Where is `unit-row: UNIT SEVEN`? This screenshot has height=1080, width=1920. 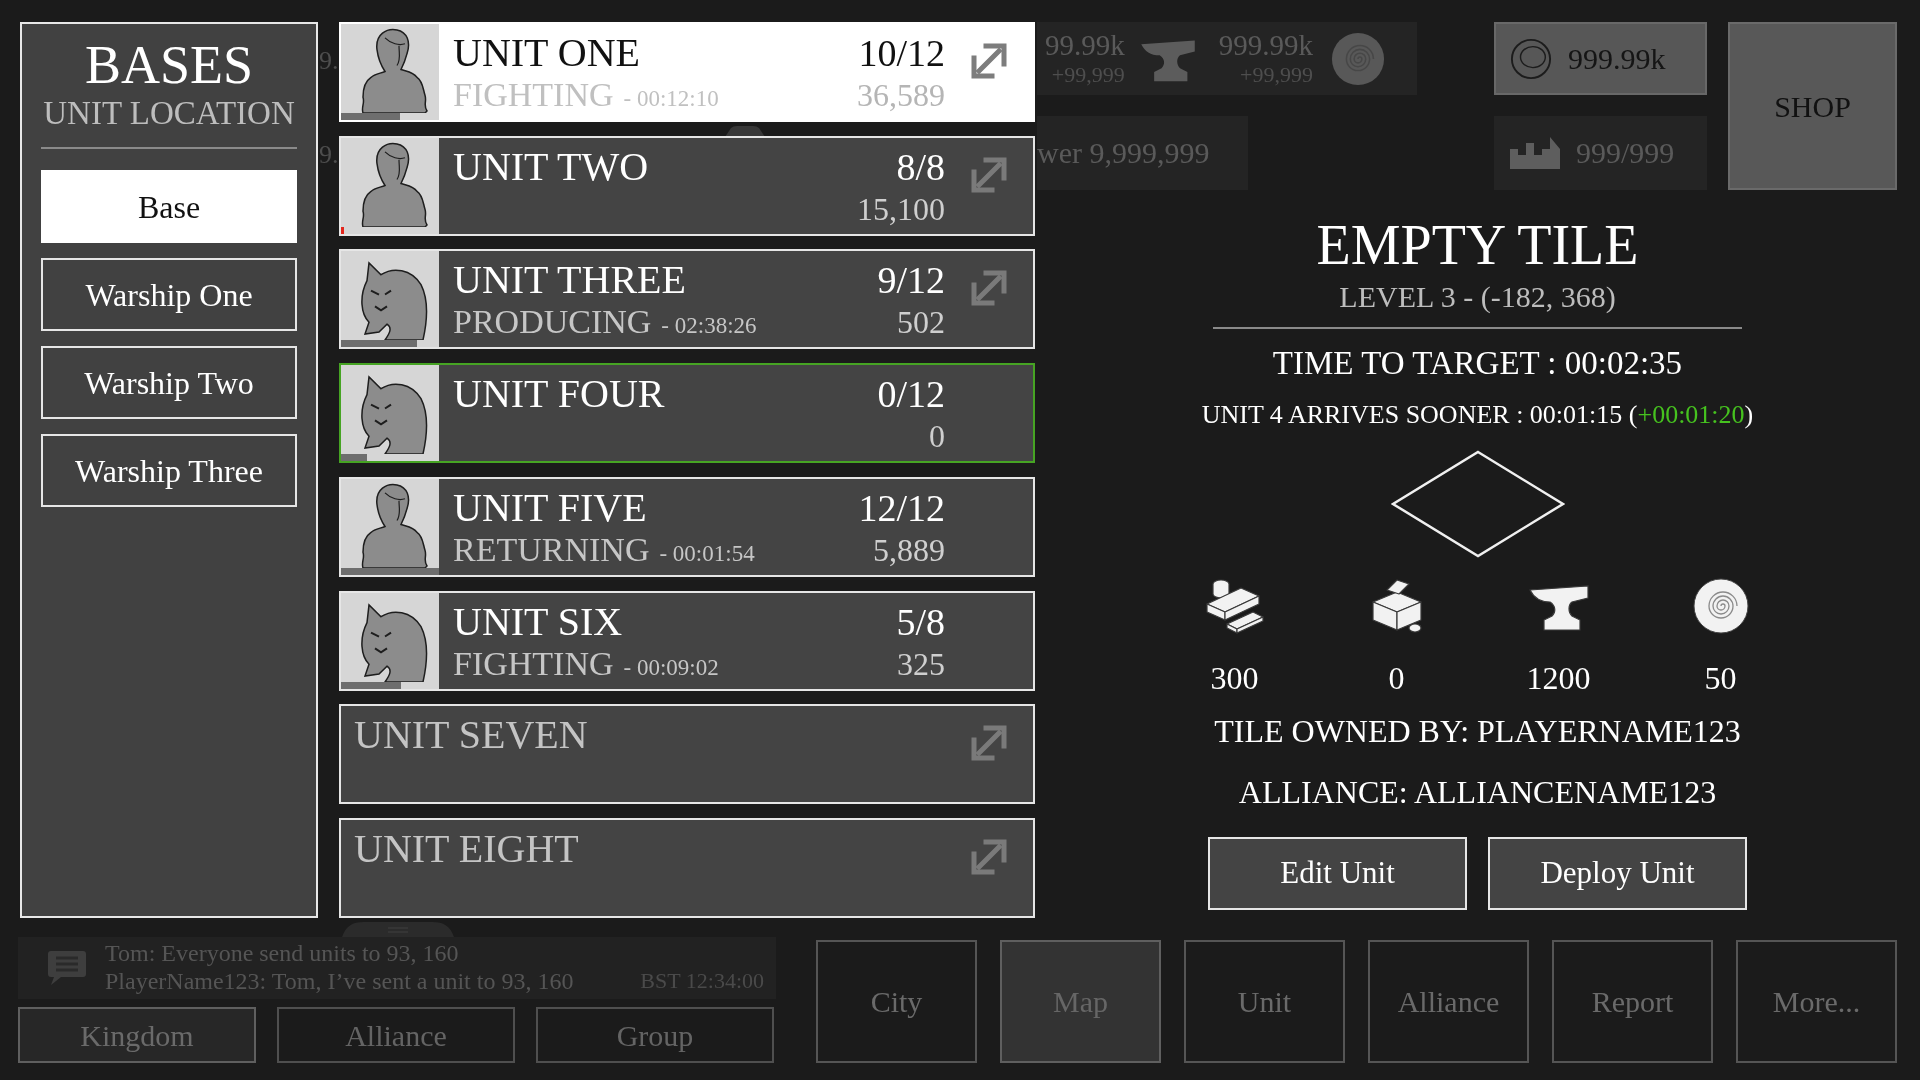 unit-row: UNIT SEVEN is located at coordinates (687, 754).